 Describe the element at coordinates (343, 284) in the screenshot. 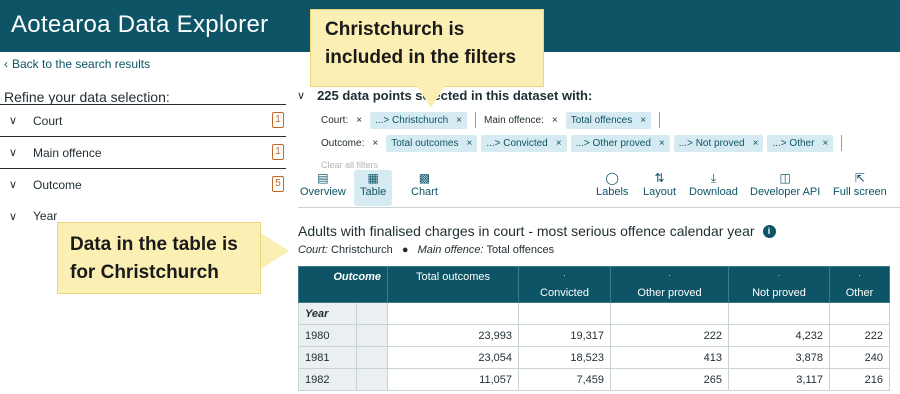

I see `column-dimension-label: Outcome` at that location.